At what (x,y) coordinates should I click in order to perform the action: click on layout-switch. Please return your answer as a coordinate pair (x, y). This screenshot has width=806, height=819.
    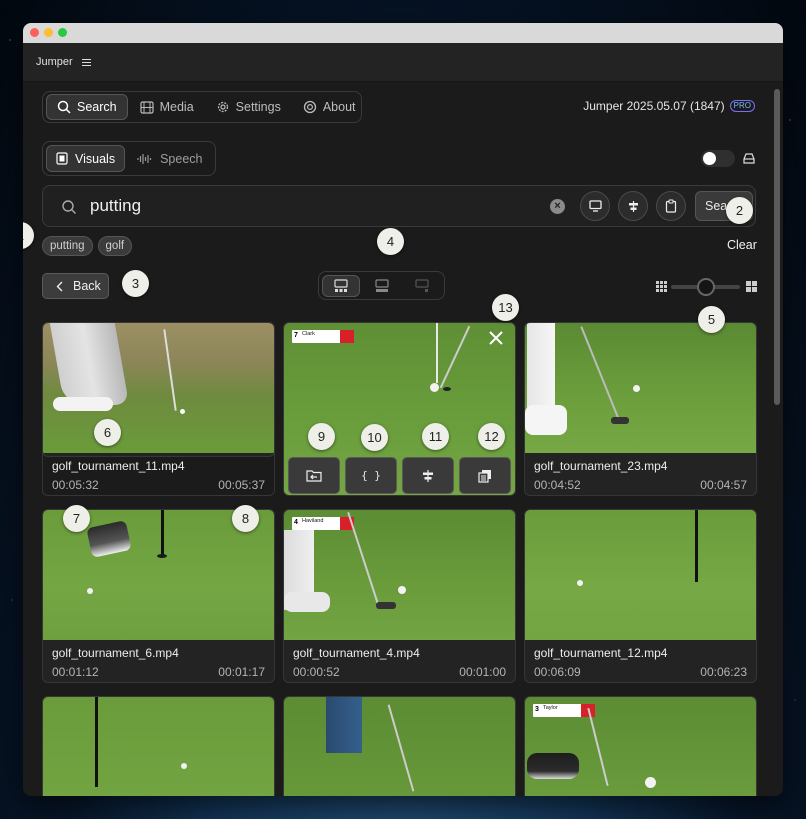
    Looking at the image, I should click on (381, 285).